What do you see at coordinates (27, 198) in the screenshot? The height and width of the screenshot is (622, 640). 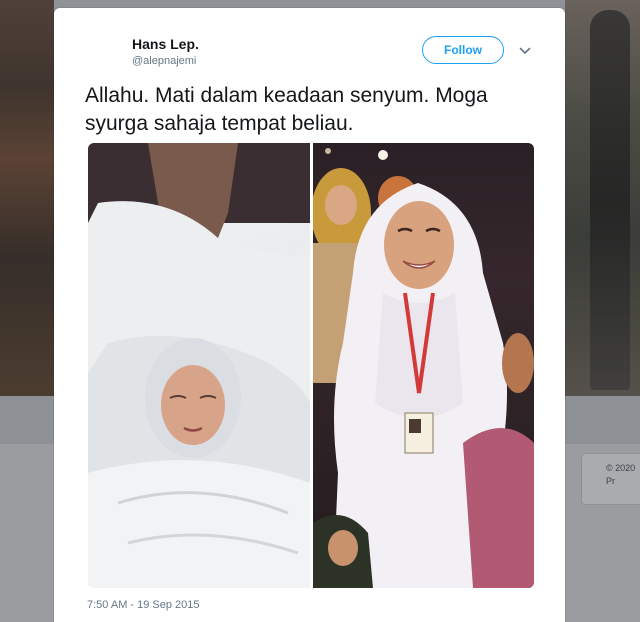 I see `background-photo-left` at bounding box center [27, 198].